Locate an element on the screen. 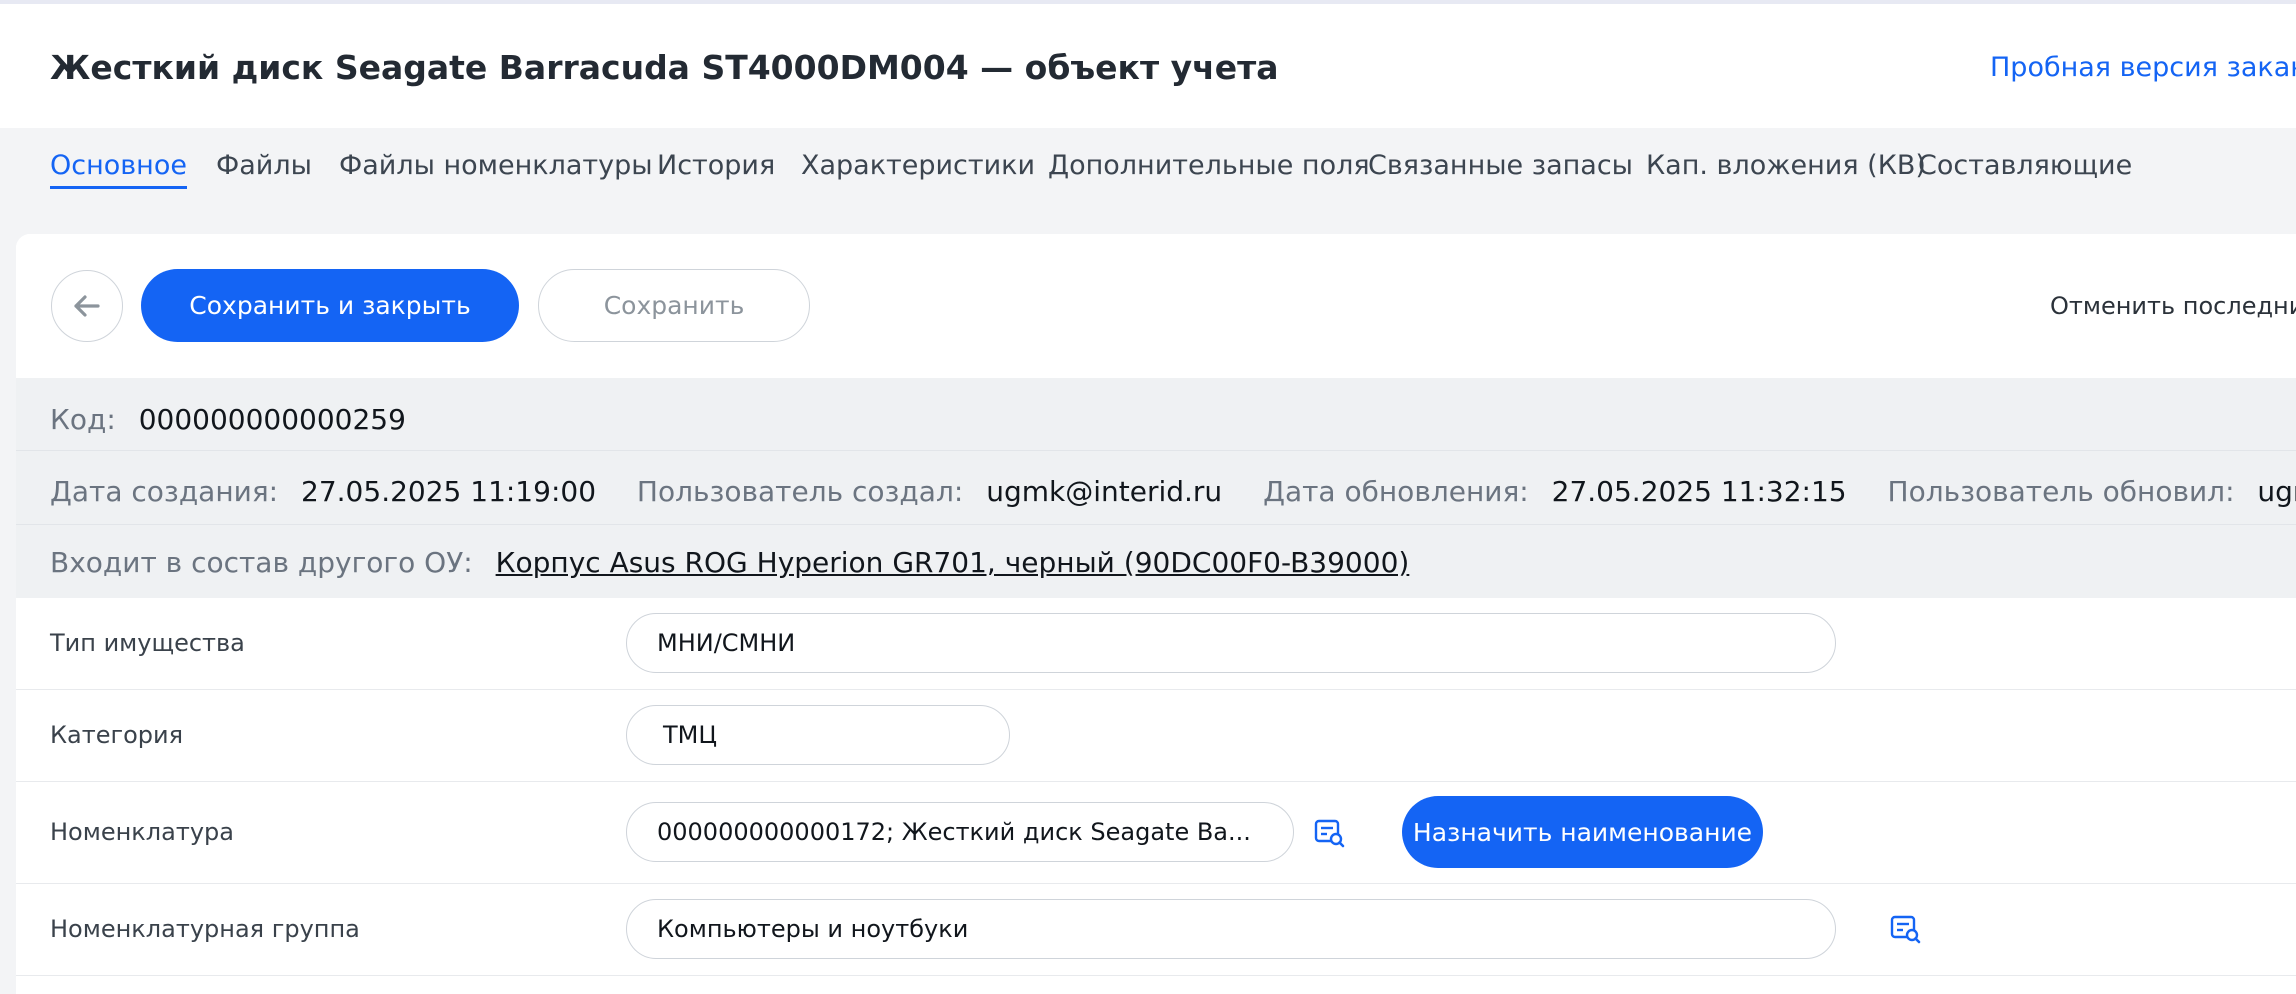 The height and width of the screenshot is (994, 2296). property-type-row: Тип имущества МНИ/СМНИ is located at coordinates (1156, 644).